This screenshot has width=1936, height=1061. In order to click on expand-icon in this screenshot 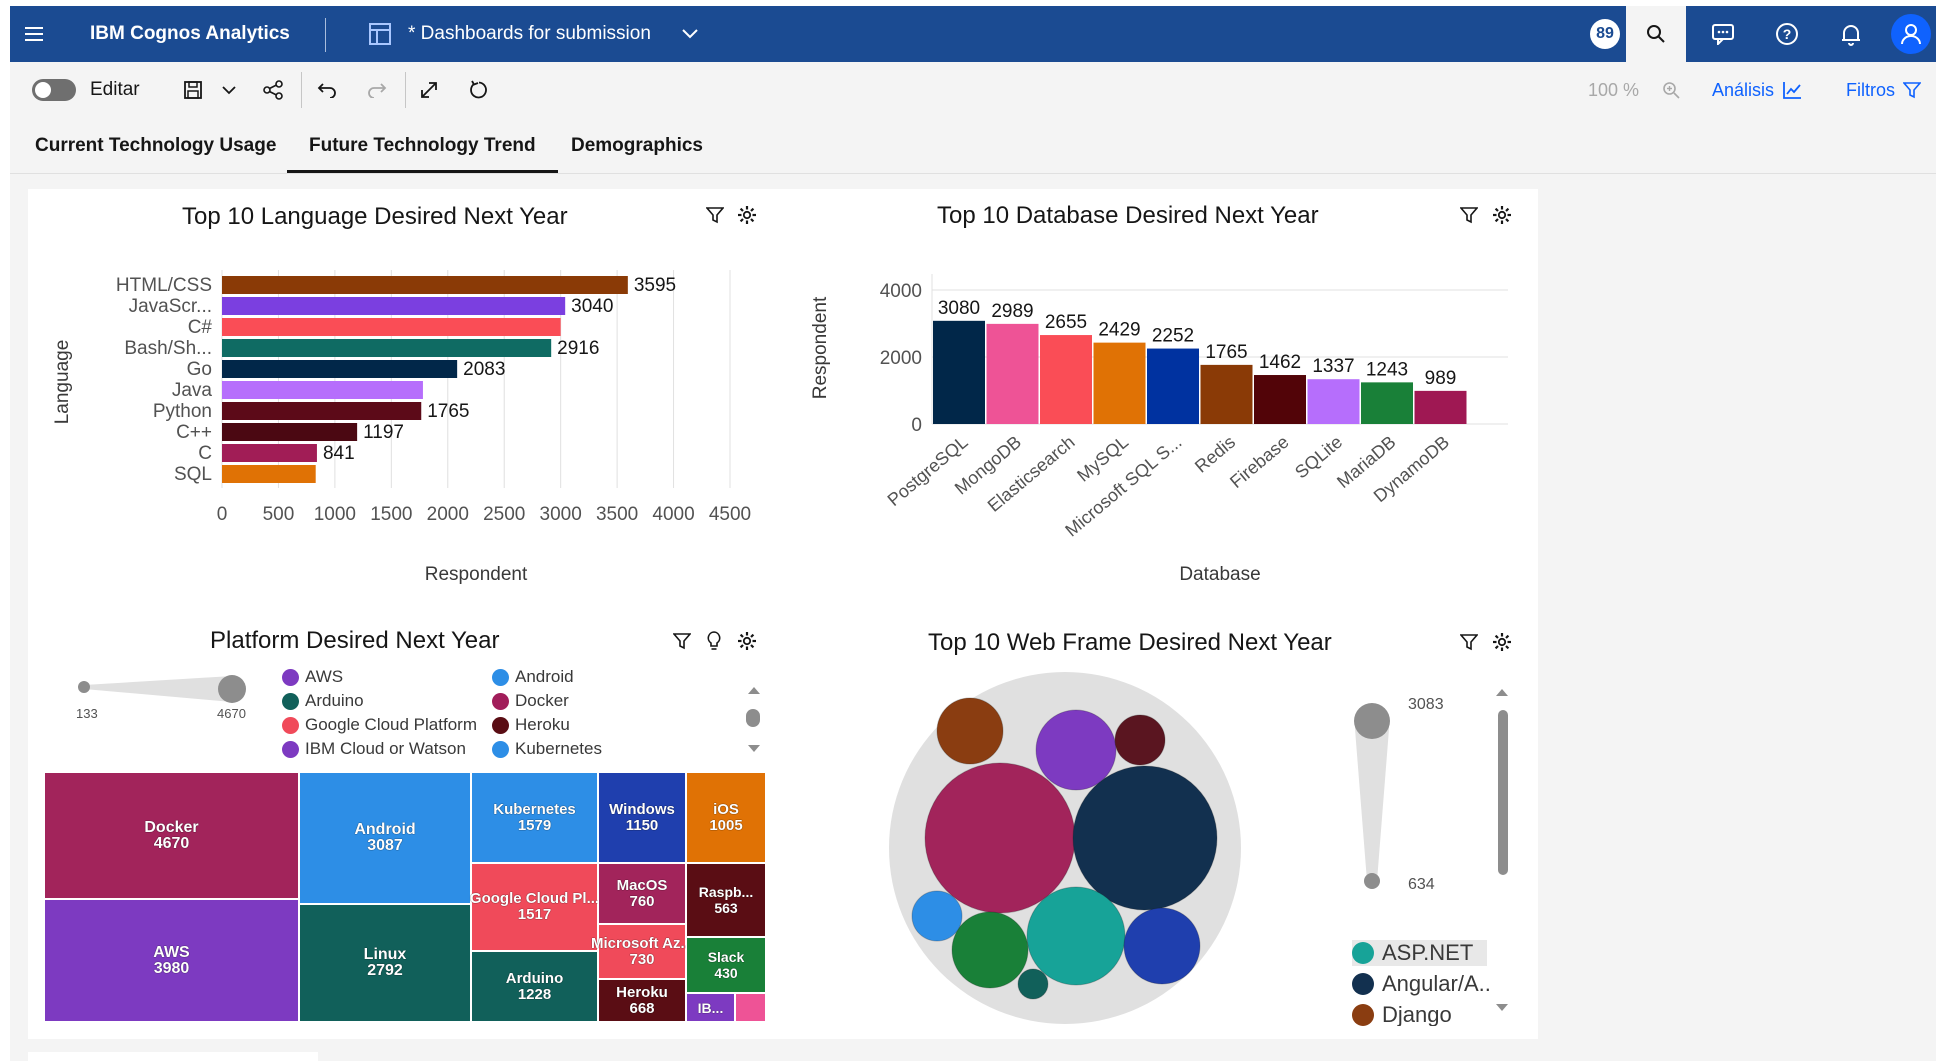, I will do `click(429, 90)`.